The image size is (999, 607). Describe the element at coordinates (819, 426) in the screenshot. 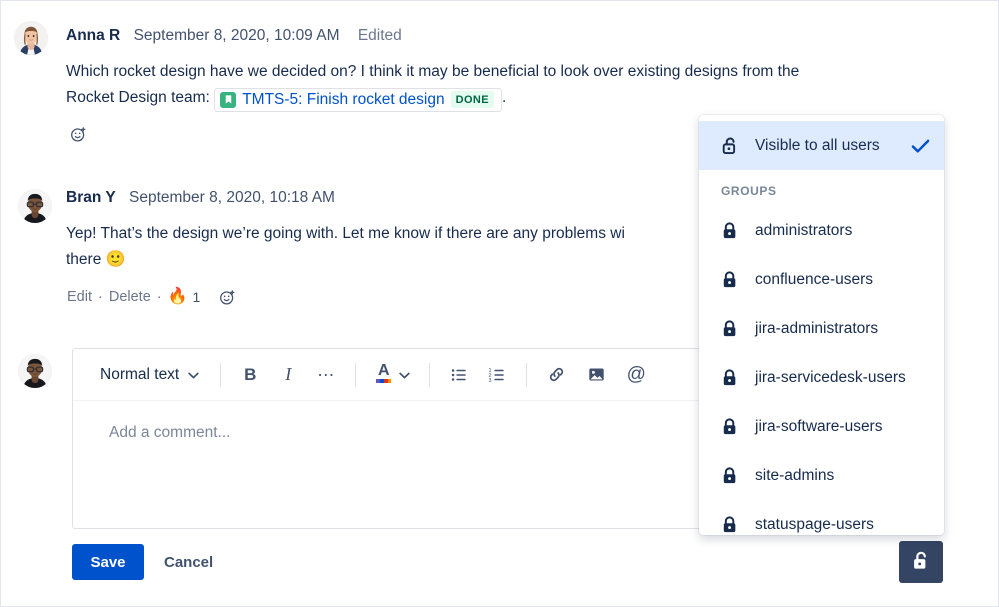

I see `dropdown-item-label: jira-software-users` at that location.